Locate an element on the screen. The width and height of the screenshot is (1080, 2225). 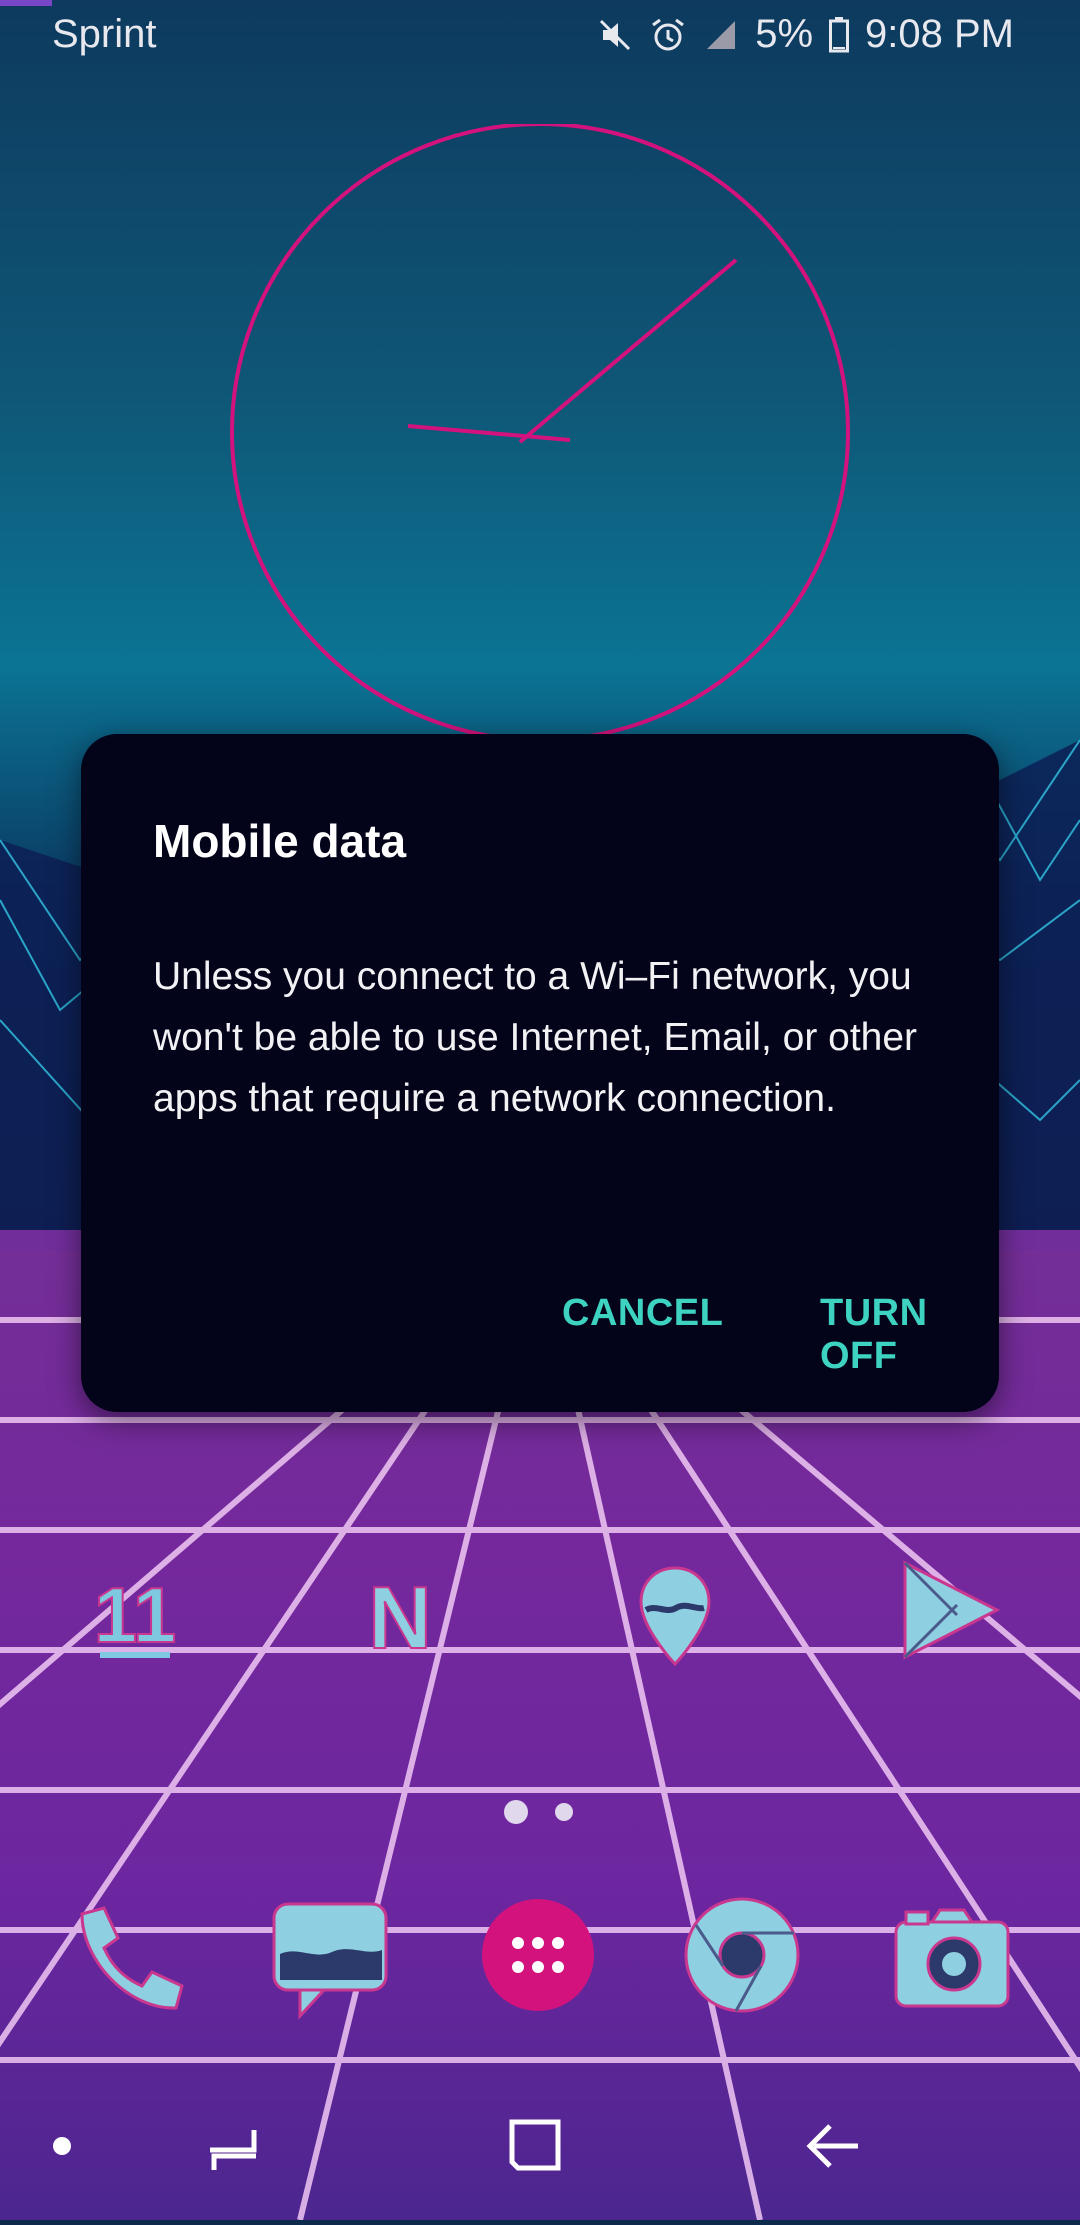
netflix-app: N is located at coordinates (400, 1615).